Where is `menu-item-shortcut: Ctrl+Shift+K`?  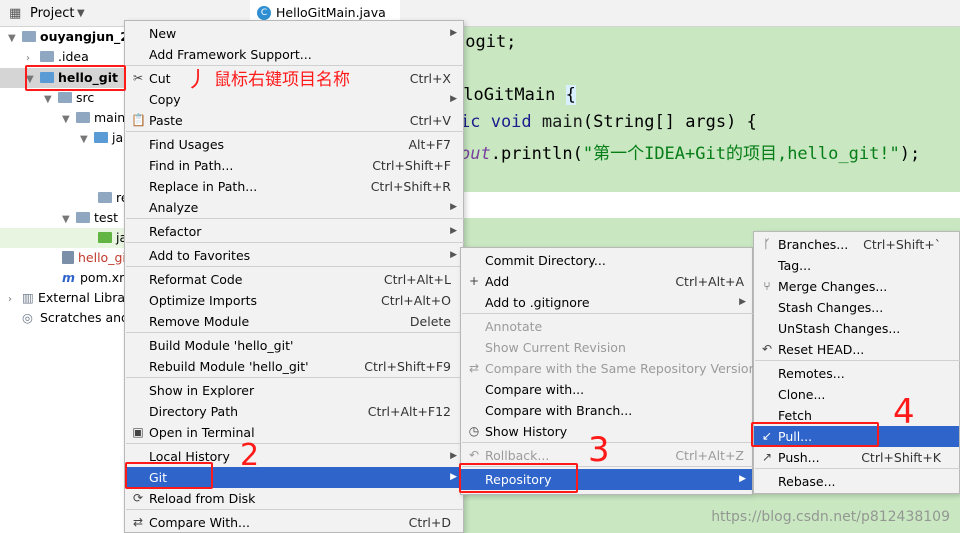 menu-item-shortcut: Ctrl+Shift+K is located at coordinates (901, 457).